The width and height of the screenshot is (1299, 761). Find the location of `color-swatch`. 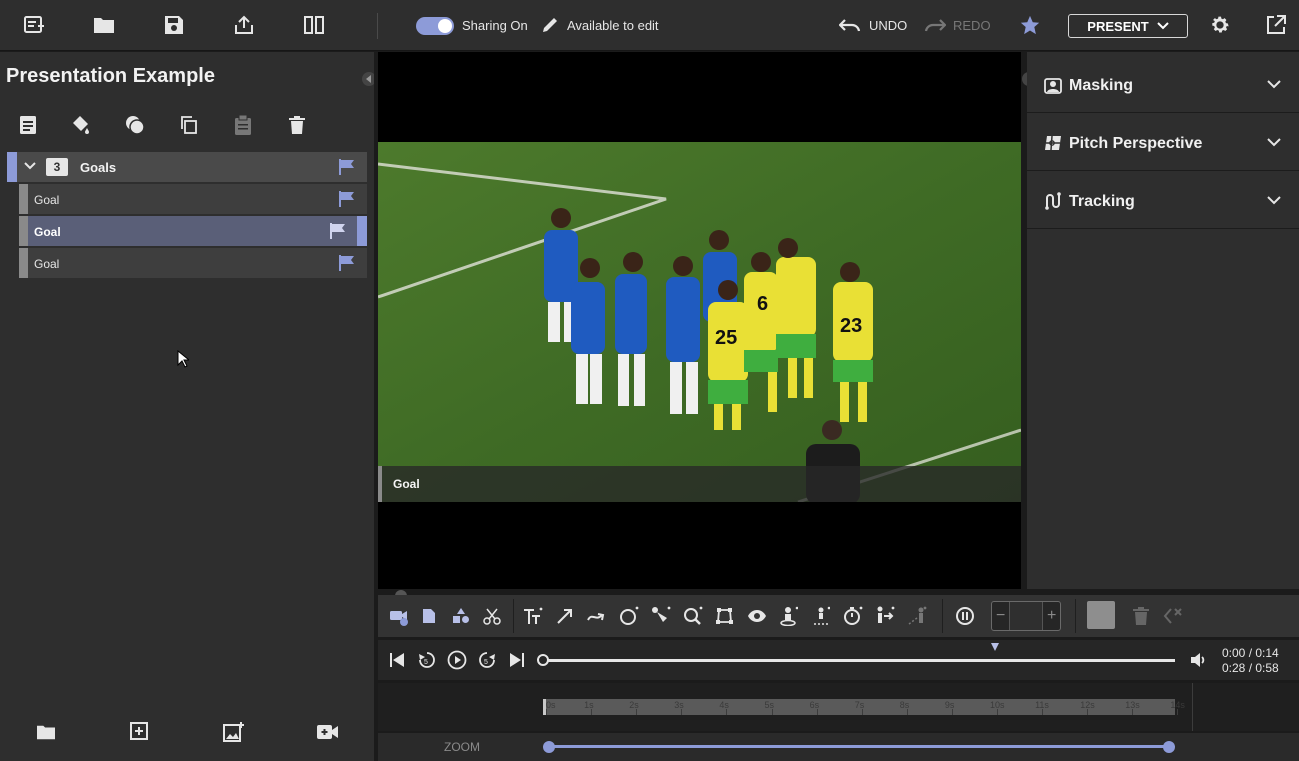

color-swatch is located at coordinates (1101, 615).